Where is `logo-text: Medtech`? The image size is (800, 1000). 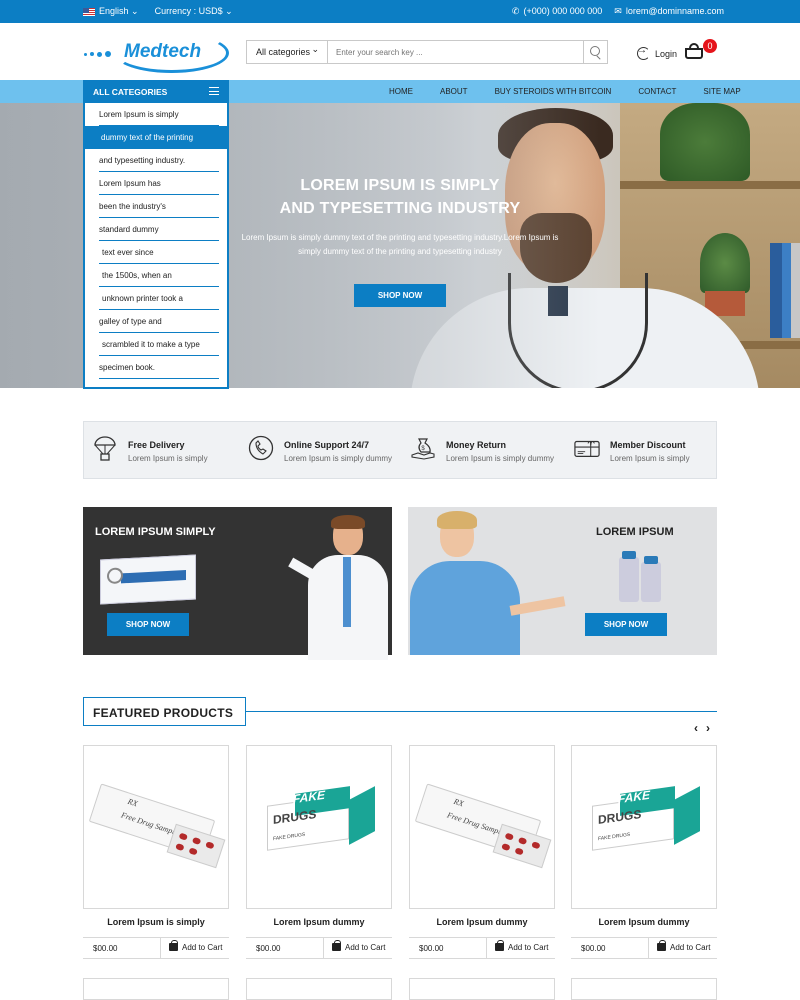 logo-text: Medtech is located at coordinates (163, 51).